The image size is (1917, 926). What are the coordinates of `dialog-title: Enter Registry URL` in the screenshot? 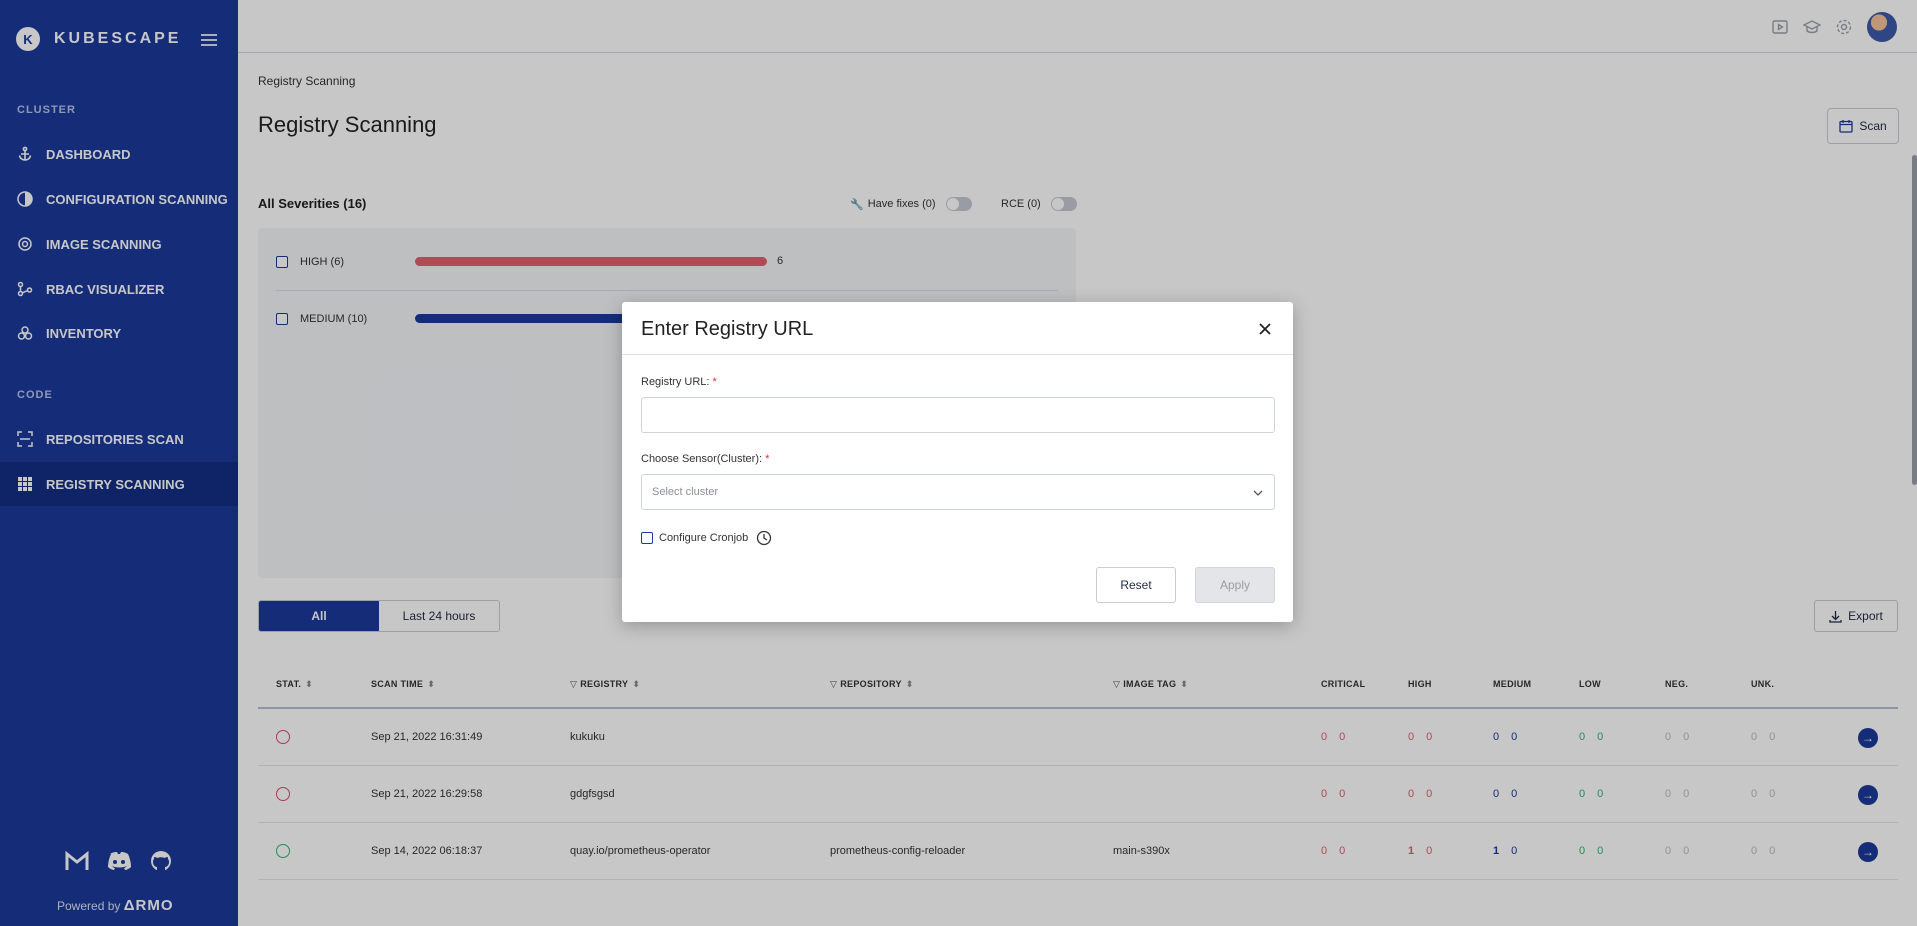 It's located at (727, 329).